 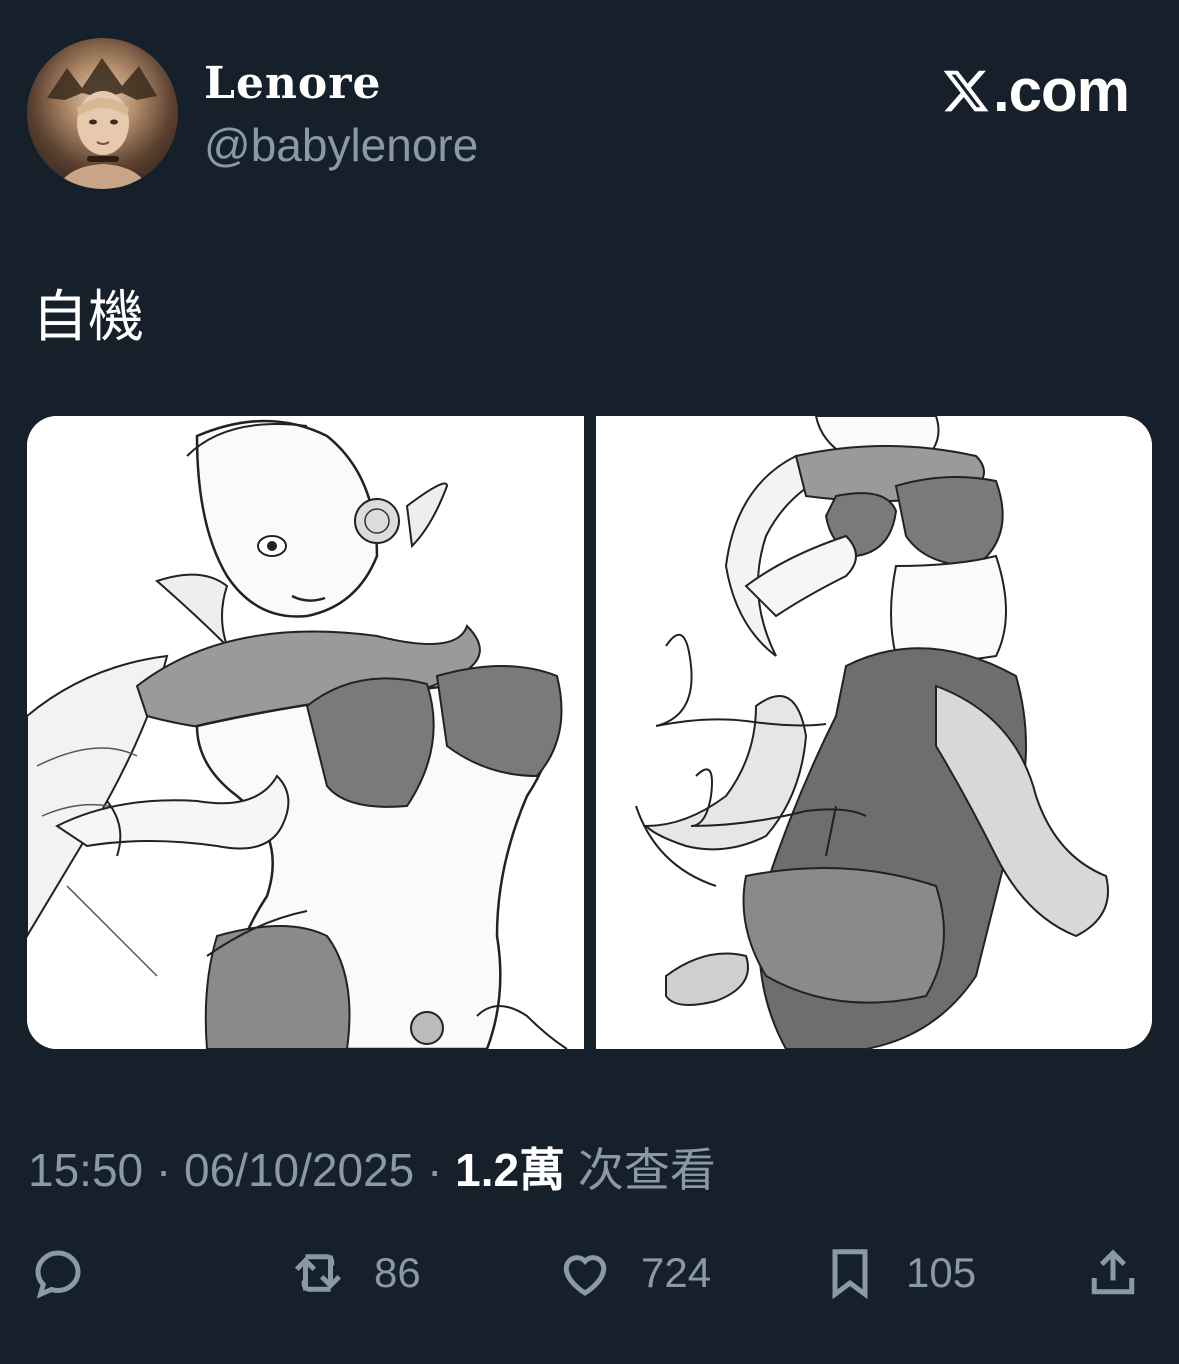 I want to click on user-handle: @babylenore, so click(x=341, y=145).